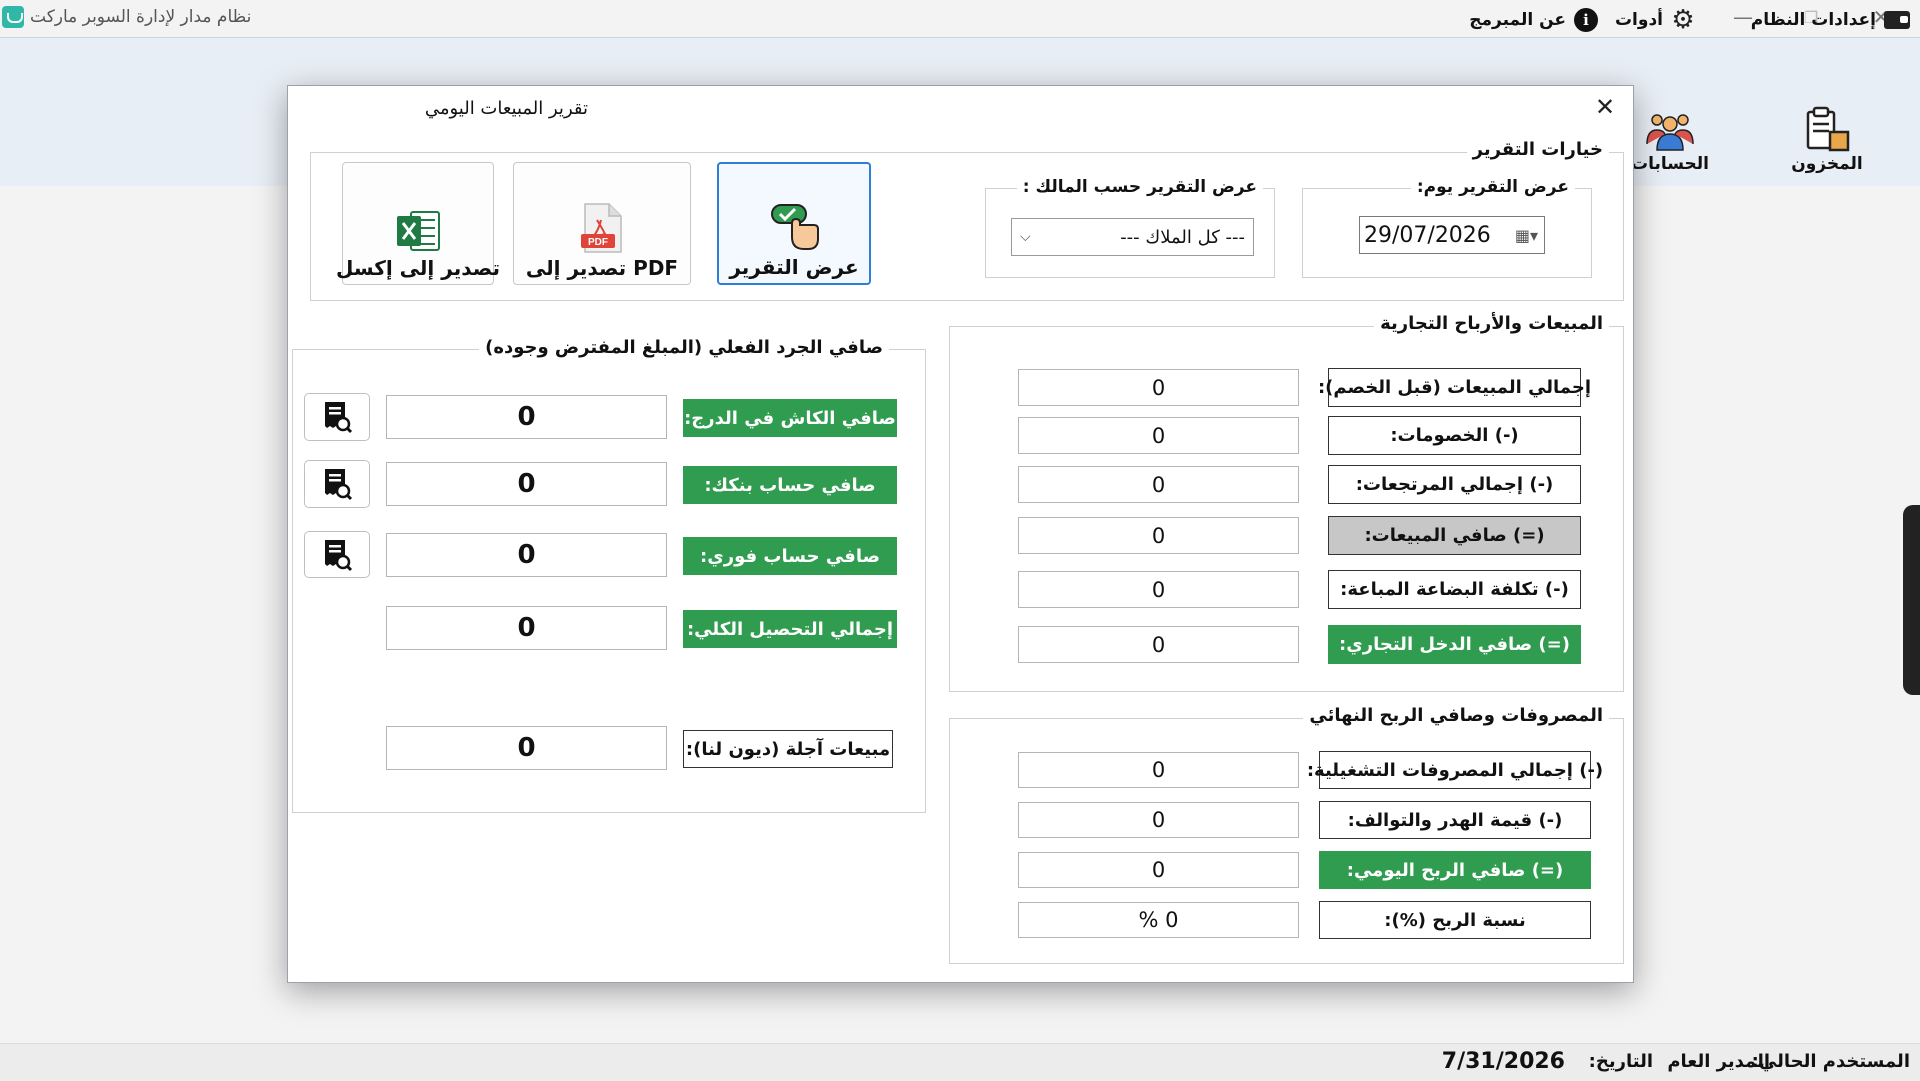 This screenshot has width=1920, height=1081. I want to click on owner-select-value: --- كل الملاك ---, so click(1182, 237).